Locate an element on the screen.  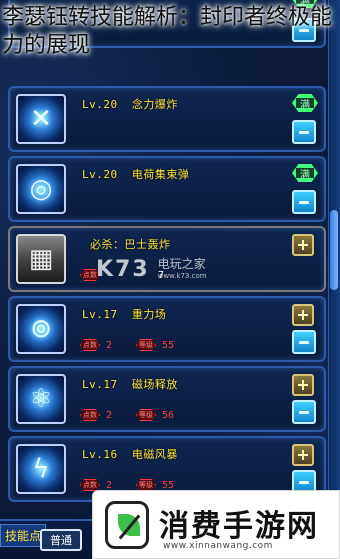
skill-row-psychic-burst: ✕ Lv.20 念力爆炸 满 is located at coordinates (167, 119).